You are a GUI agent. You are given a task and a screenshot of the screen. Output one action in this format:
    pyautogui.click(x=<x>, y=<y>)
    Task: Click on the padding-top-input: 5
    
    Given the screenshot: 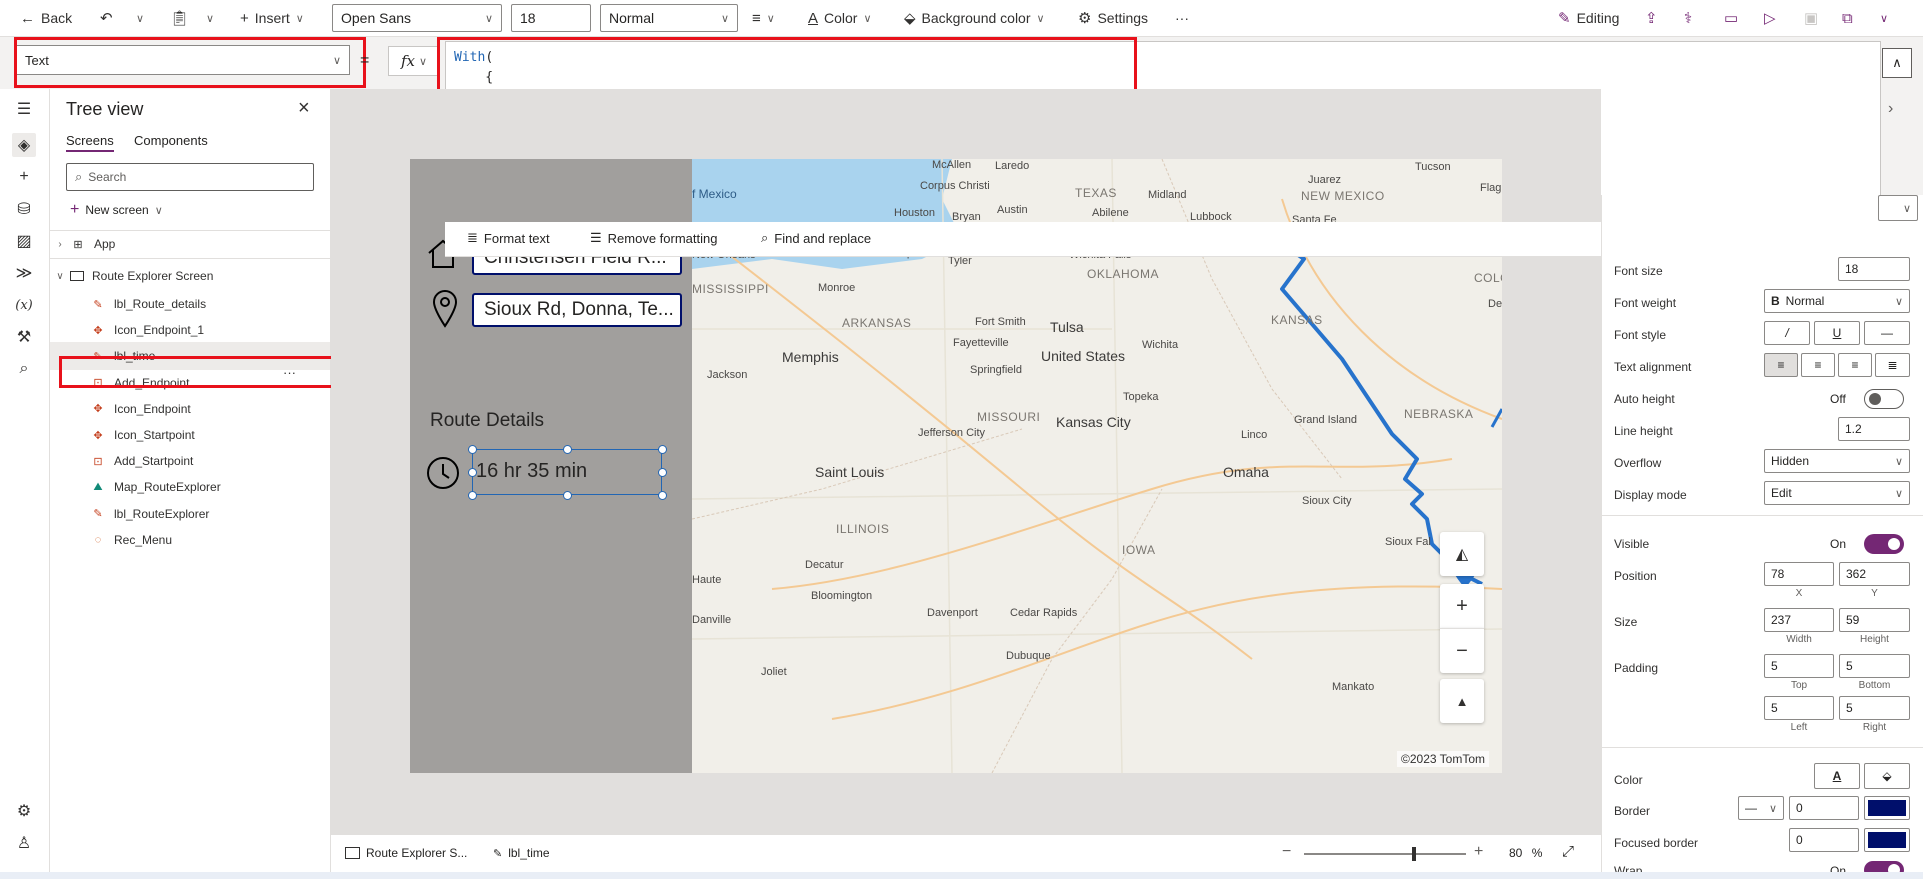 What is the action you would take?
    pyautogui.click(x=1799, y=666)
    